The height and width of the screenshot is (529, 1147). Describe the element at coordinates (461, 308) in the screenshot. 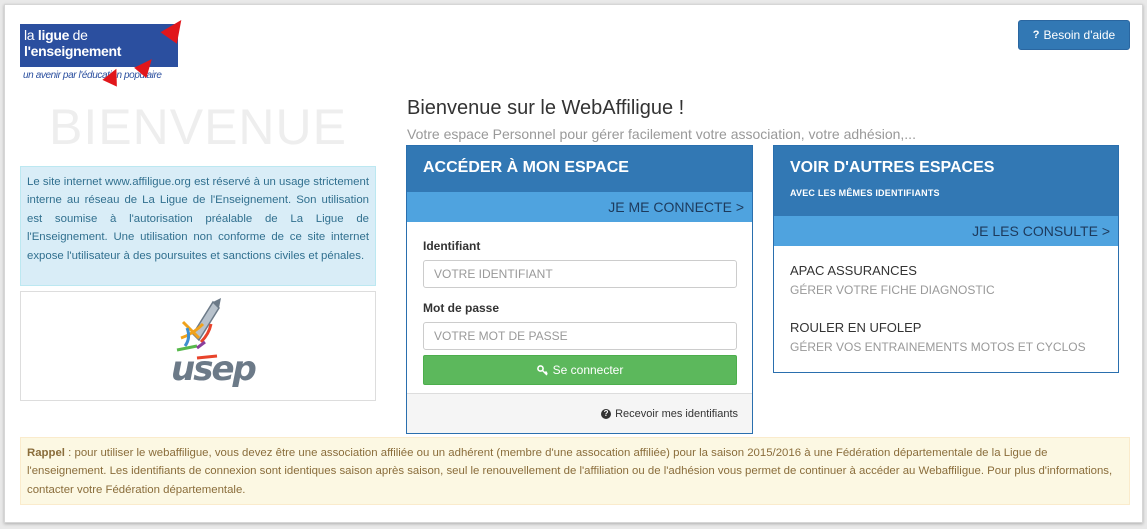

I see `password-label: Mot de passe` at that location.